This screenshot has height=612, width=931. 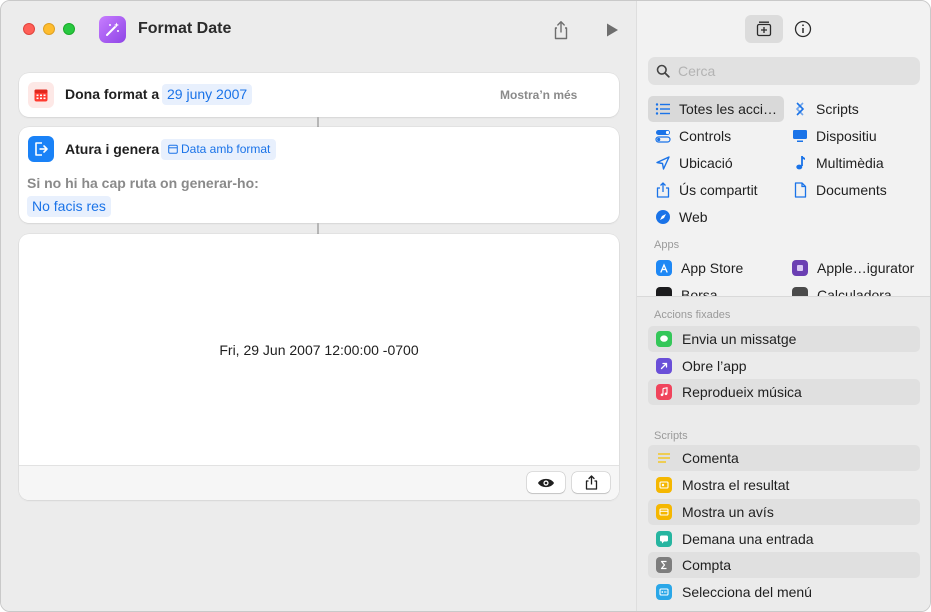 What do you see at coordinates (736, 485) in the screenshot?
I see `action-label: Mostra el resultat` at bounding box center [736, 485].